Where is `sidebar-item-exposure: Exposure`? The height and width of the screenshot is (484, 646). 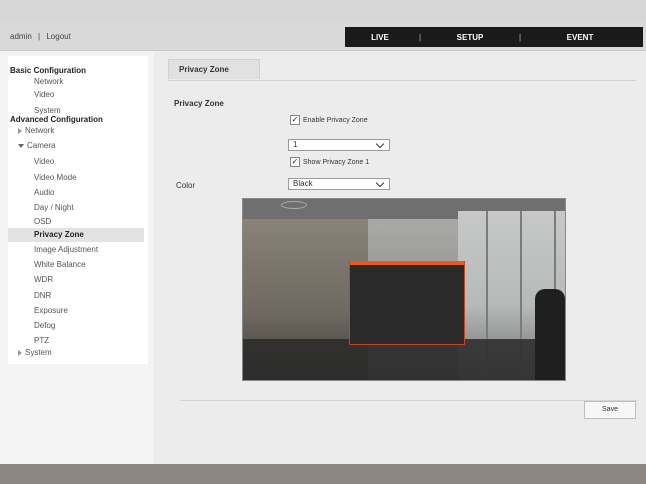 sidebar-item-exposure: Exposure is located at coordinates (51, 311).